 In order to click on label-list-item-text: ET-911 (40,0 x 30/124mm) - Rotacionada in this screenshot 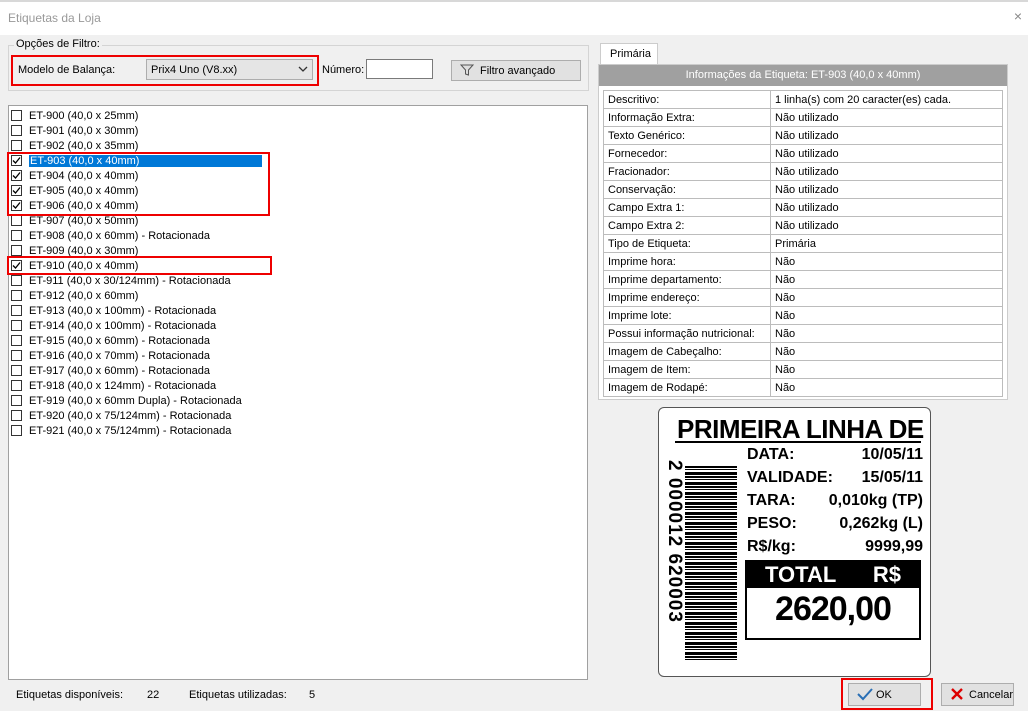, I will do `click(130, 281)`.